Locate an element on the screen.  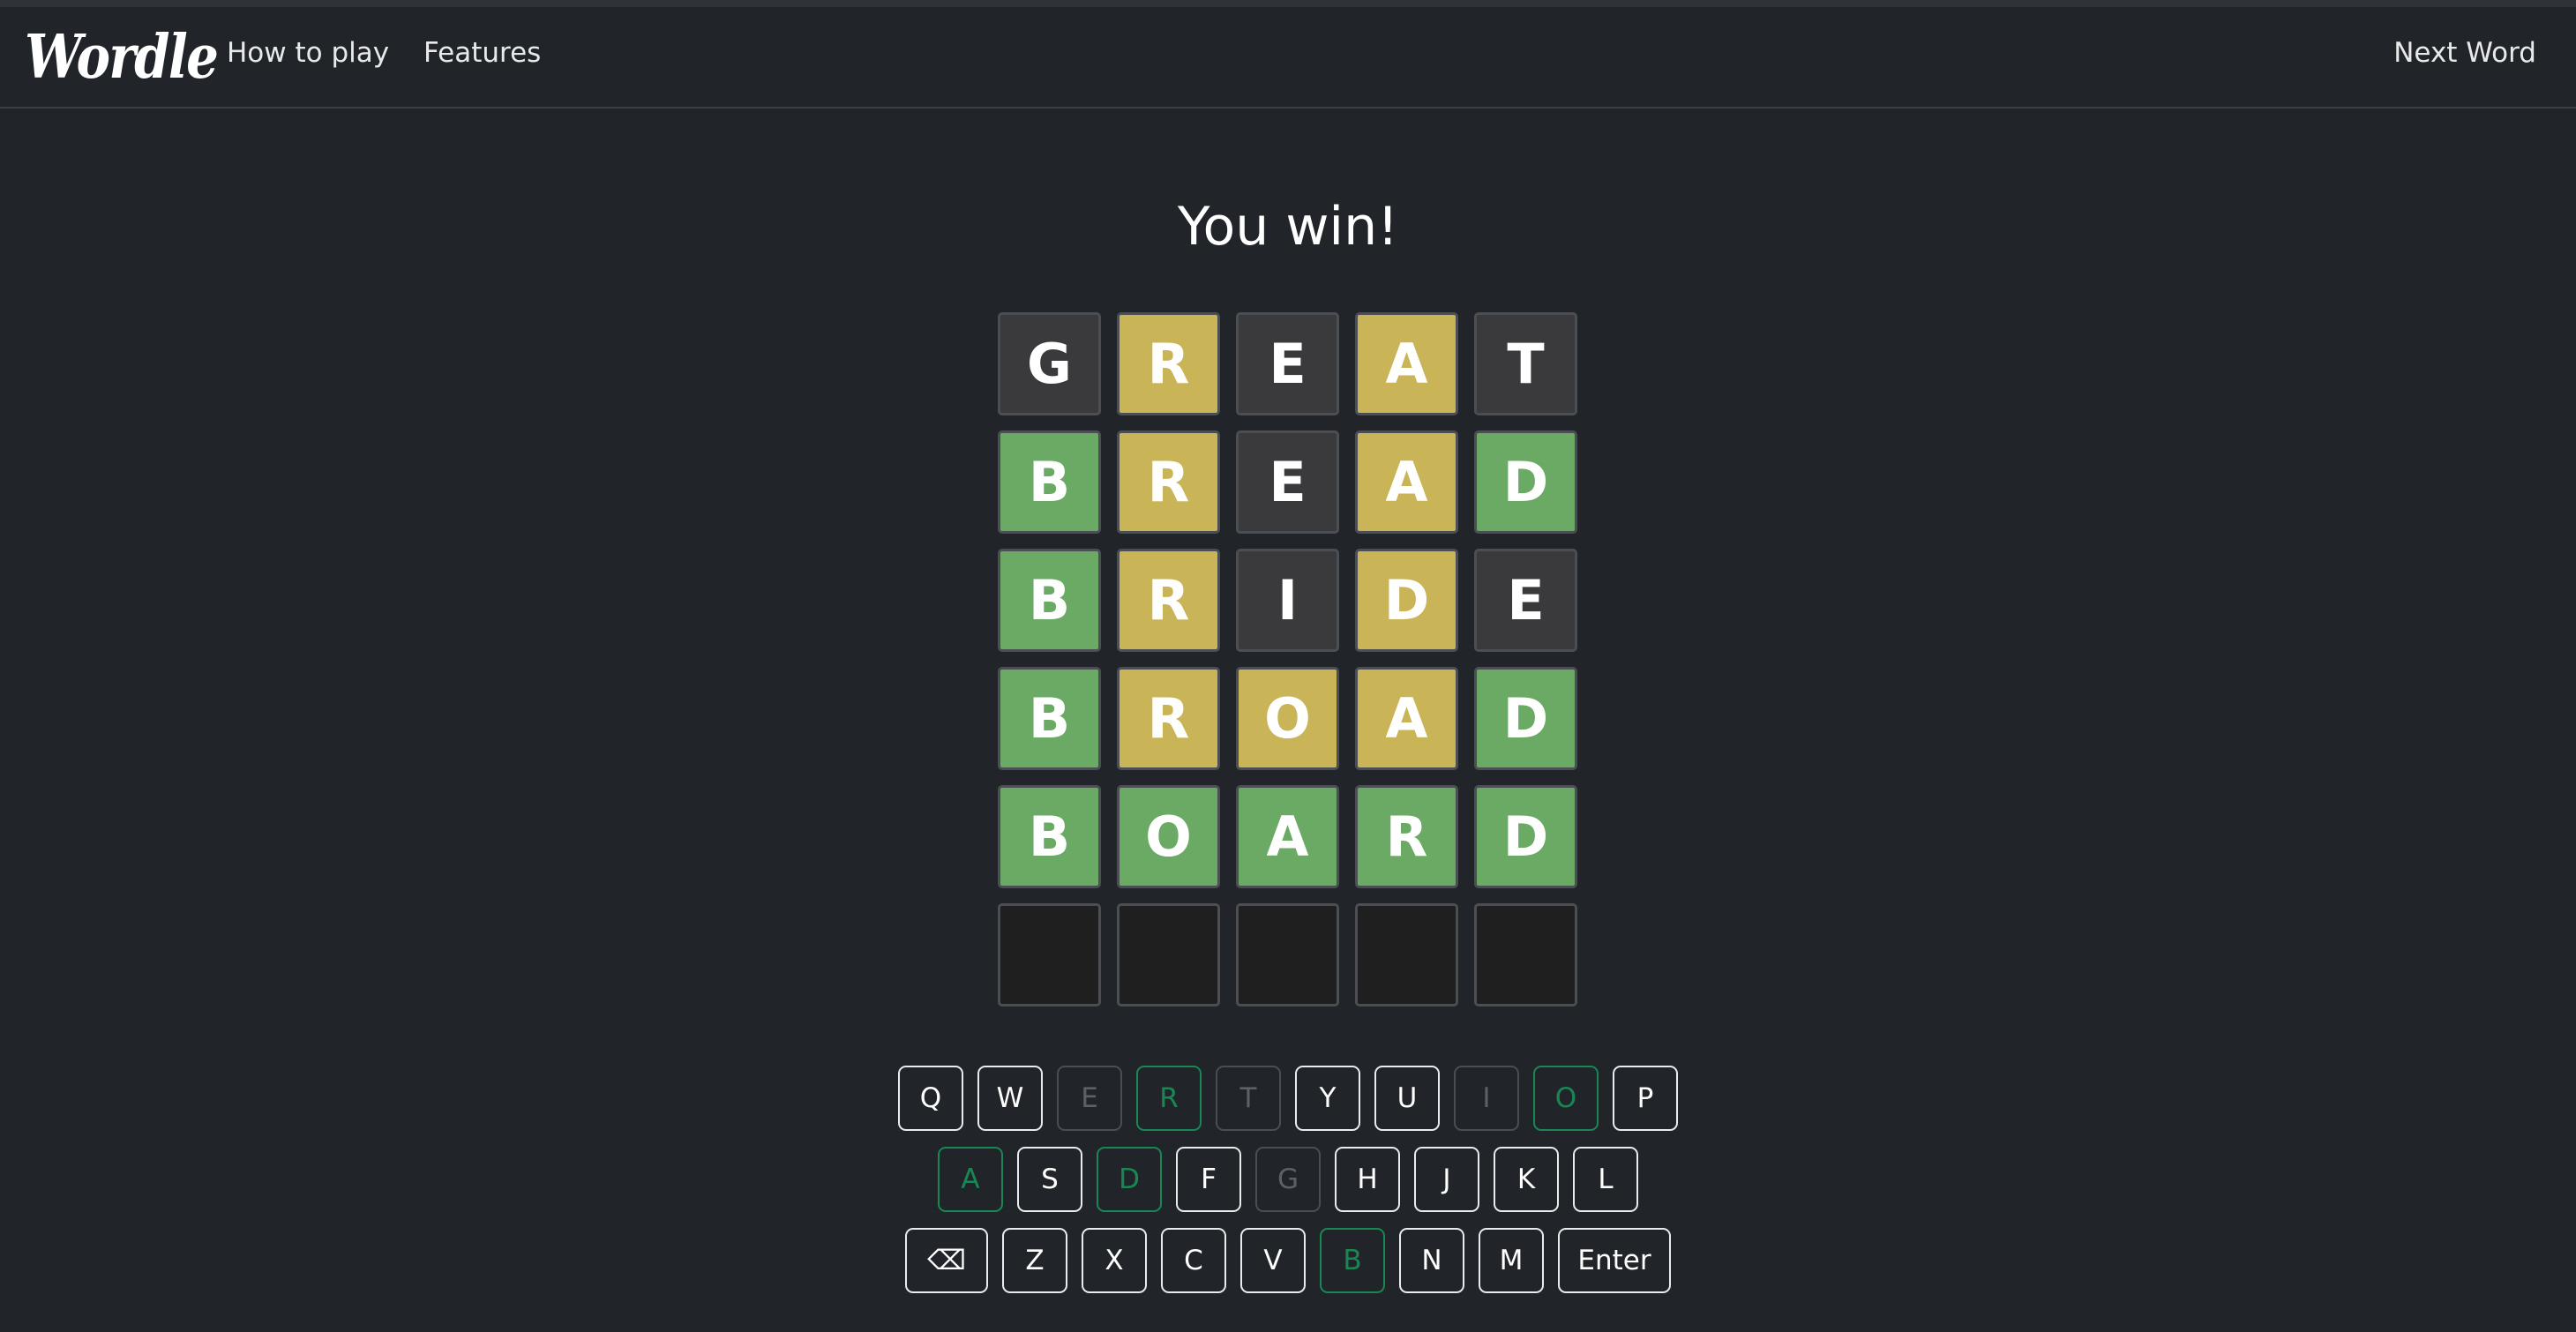
board-row: BRIDE is located at coordinates (1291, 600).